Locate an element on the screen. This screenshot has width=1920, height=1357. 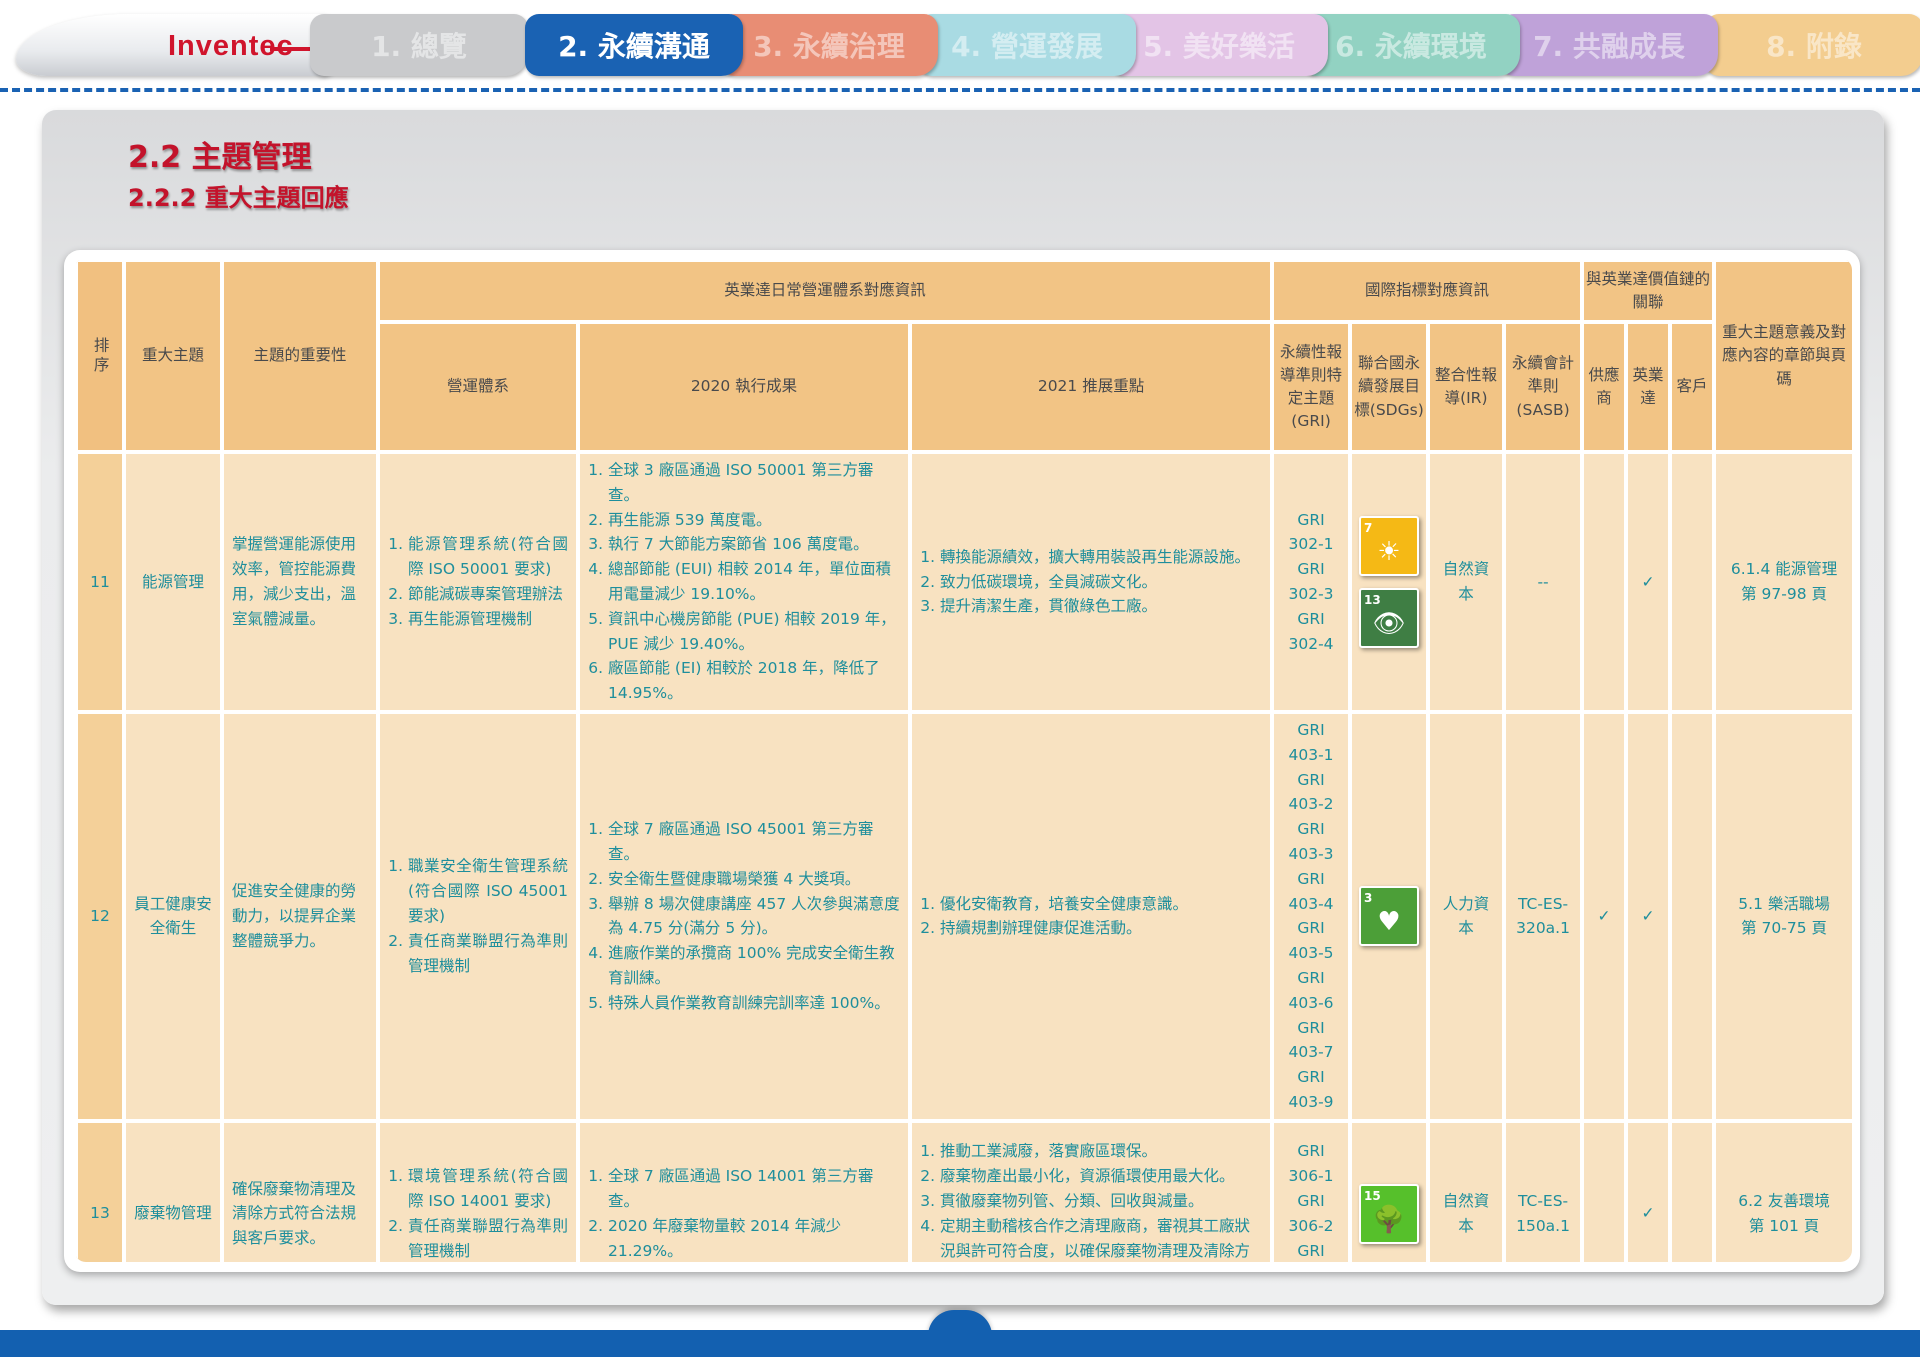
ops-list-item: 能源管理系統(符合國際 ISO 50001 要求) is located at coordinates (488, 557).